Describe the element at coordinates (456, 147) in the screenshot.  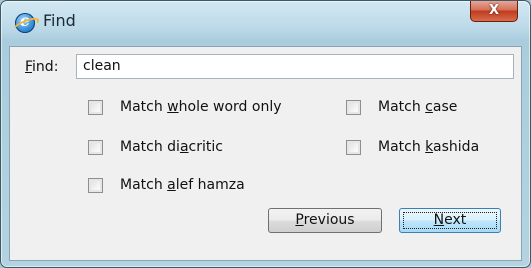
I see `label-part: ashida` at that location.